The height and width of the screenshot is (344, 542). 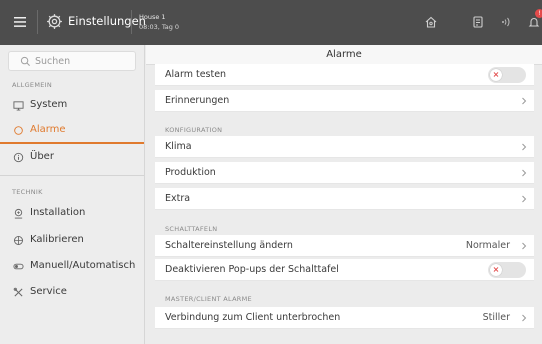 What do you see at coordinates (72, 61) in the screenshot?
I see `search-input: Suchen` at bounding box center [72, 61].